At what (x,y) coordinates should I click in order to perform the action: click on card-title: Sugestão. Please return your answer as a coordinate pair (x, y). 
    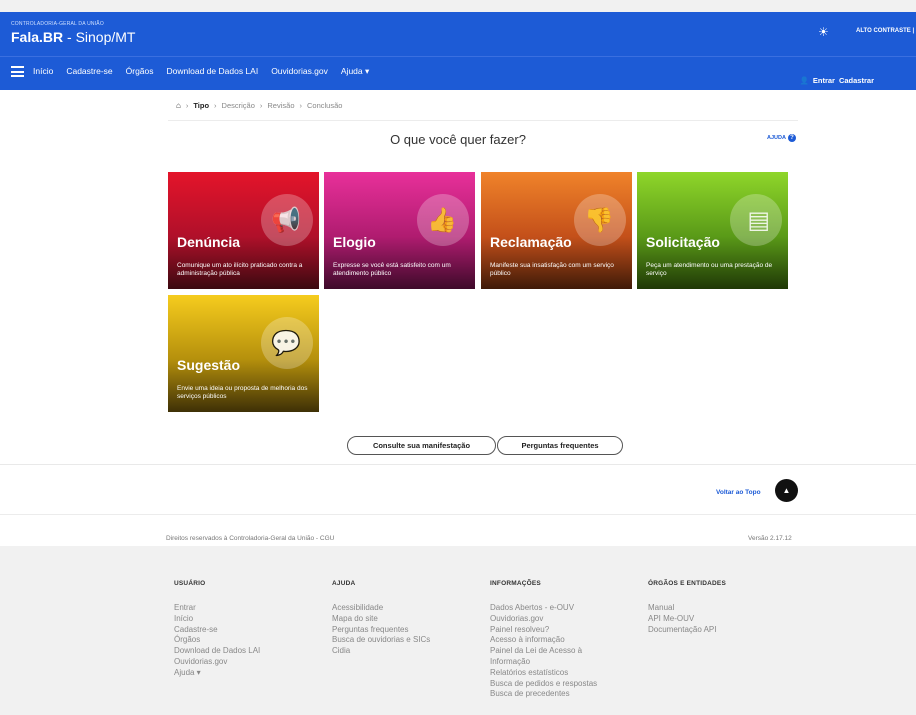
    Looking at the image, I should click on (209, 365).